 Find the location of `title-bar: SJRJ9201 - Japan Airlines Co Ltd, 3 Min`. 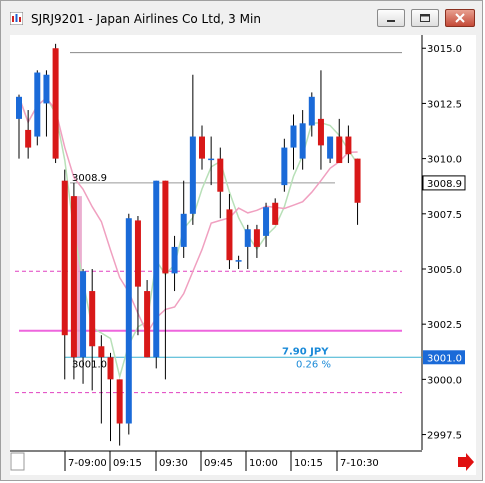

title-bar: SJRJ9201 - Japan Airlines Co Ltd, 3 Min is located at coordinates (241, 18).